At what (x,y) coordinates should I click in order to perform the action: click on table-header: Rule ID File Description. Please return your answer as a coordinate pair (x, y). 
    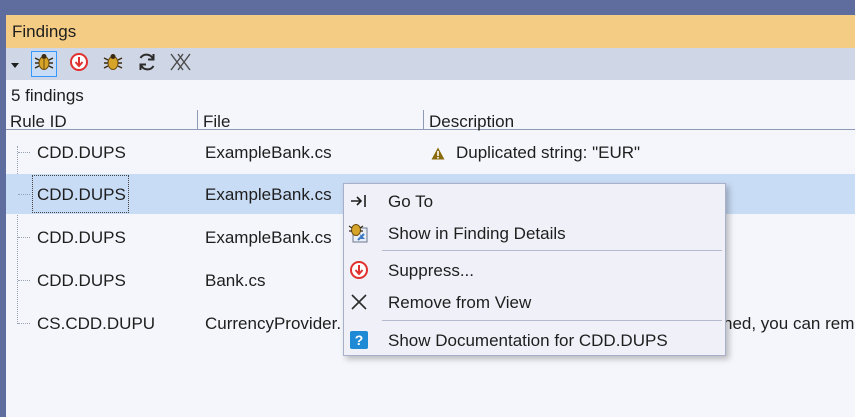
    Looking at the image, I should click on (430, 120).